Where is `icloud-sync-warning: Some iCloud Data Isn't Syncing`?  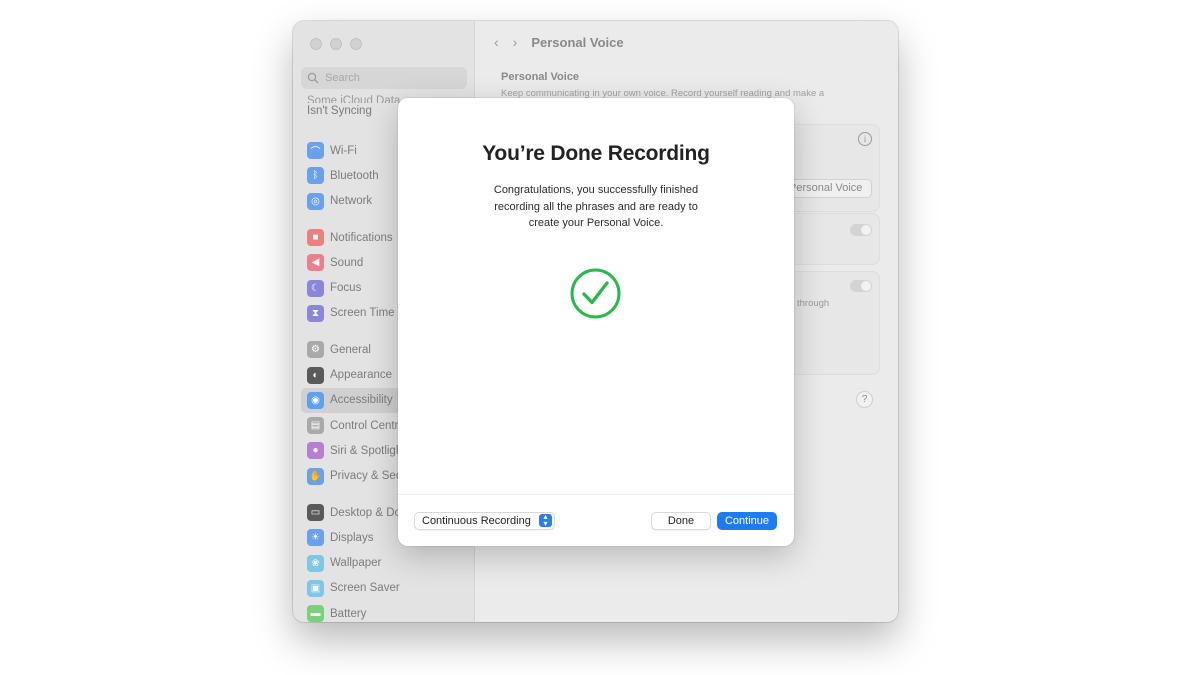 icloud-sync-warning: Some iCloud Data Isn't Syncing is located at coordinates (353, 106).